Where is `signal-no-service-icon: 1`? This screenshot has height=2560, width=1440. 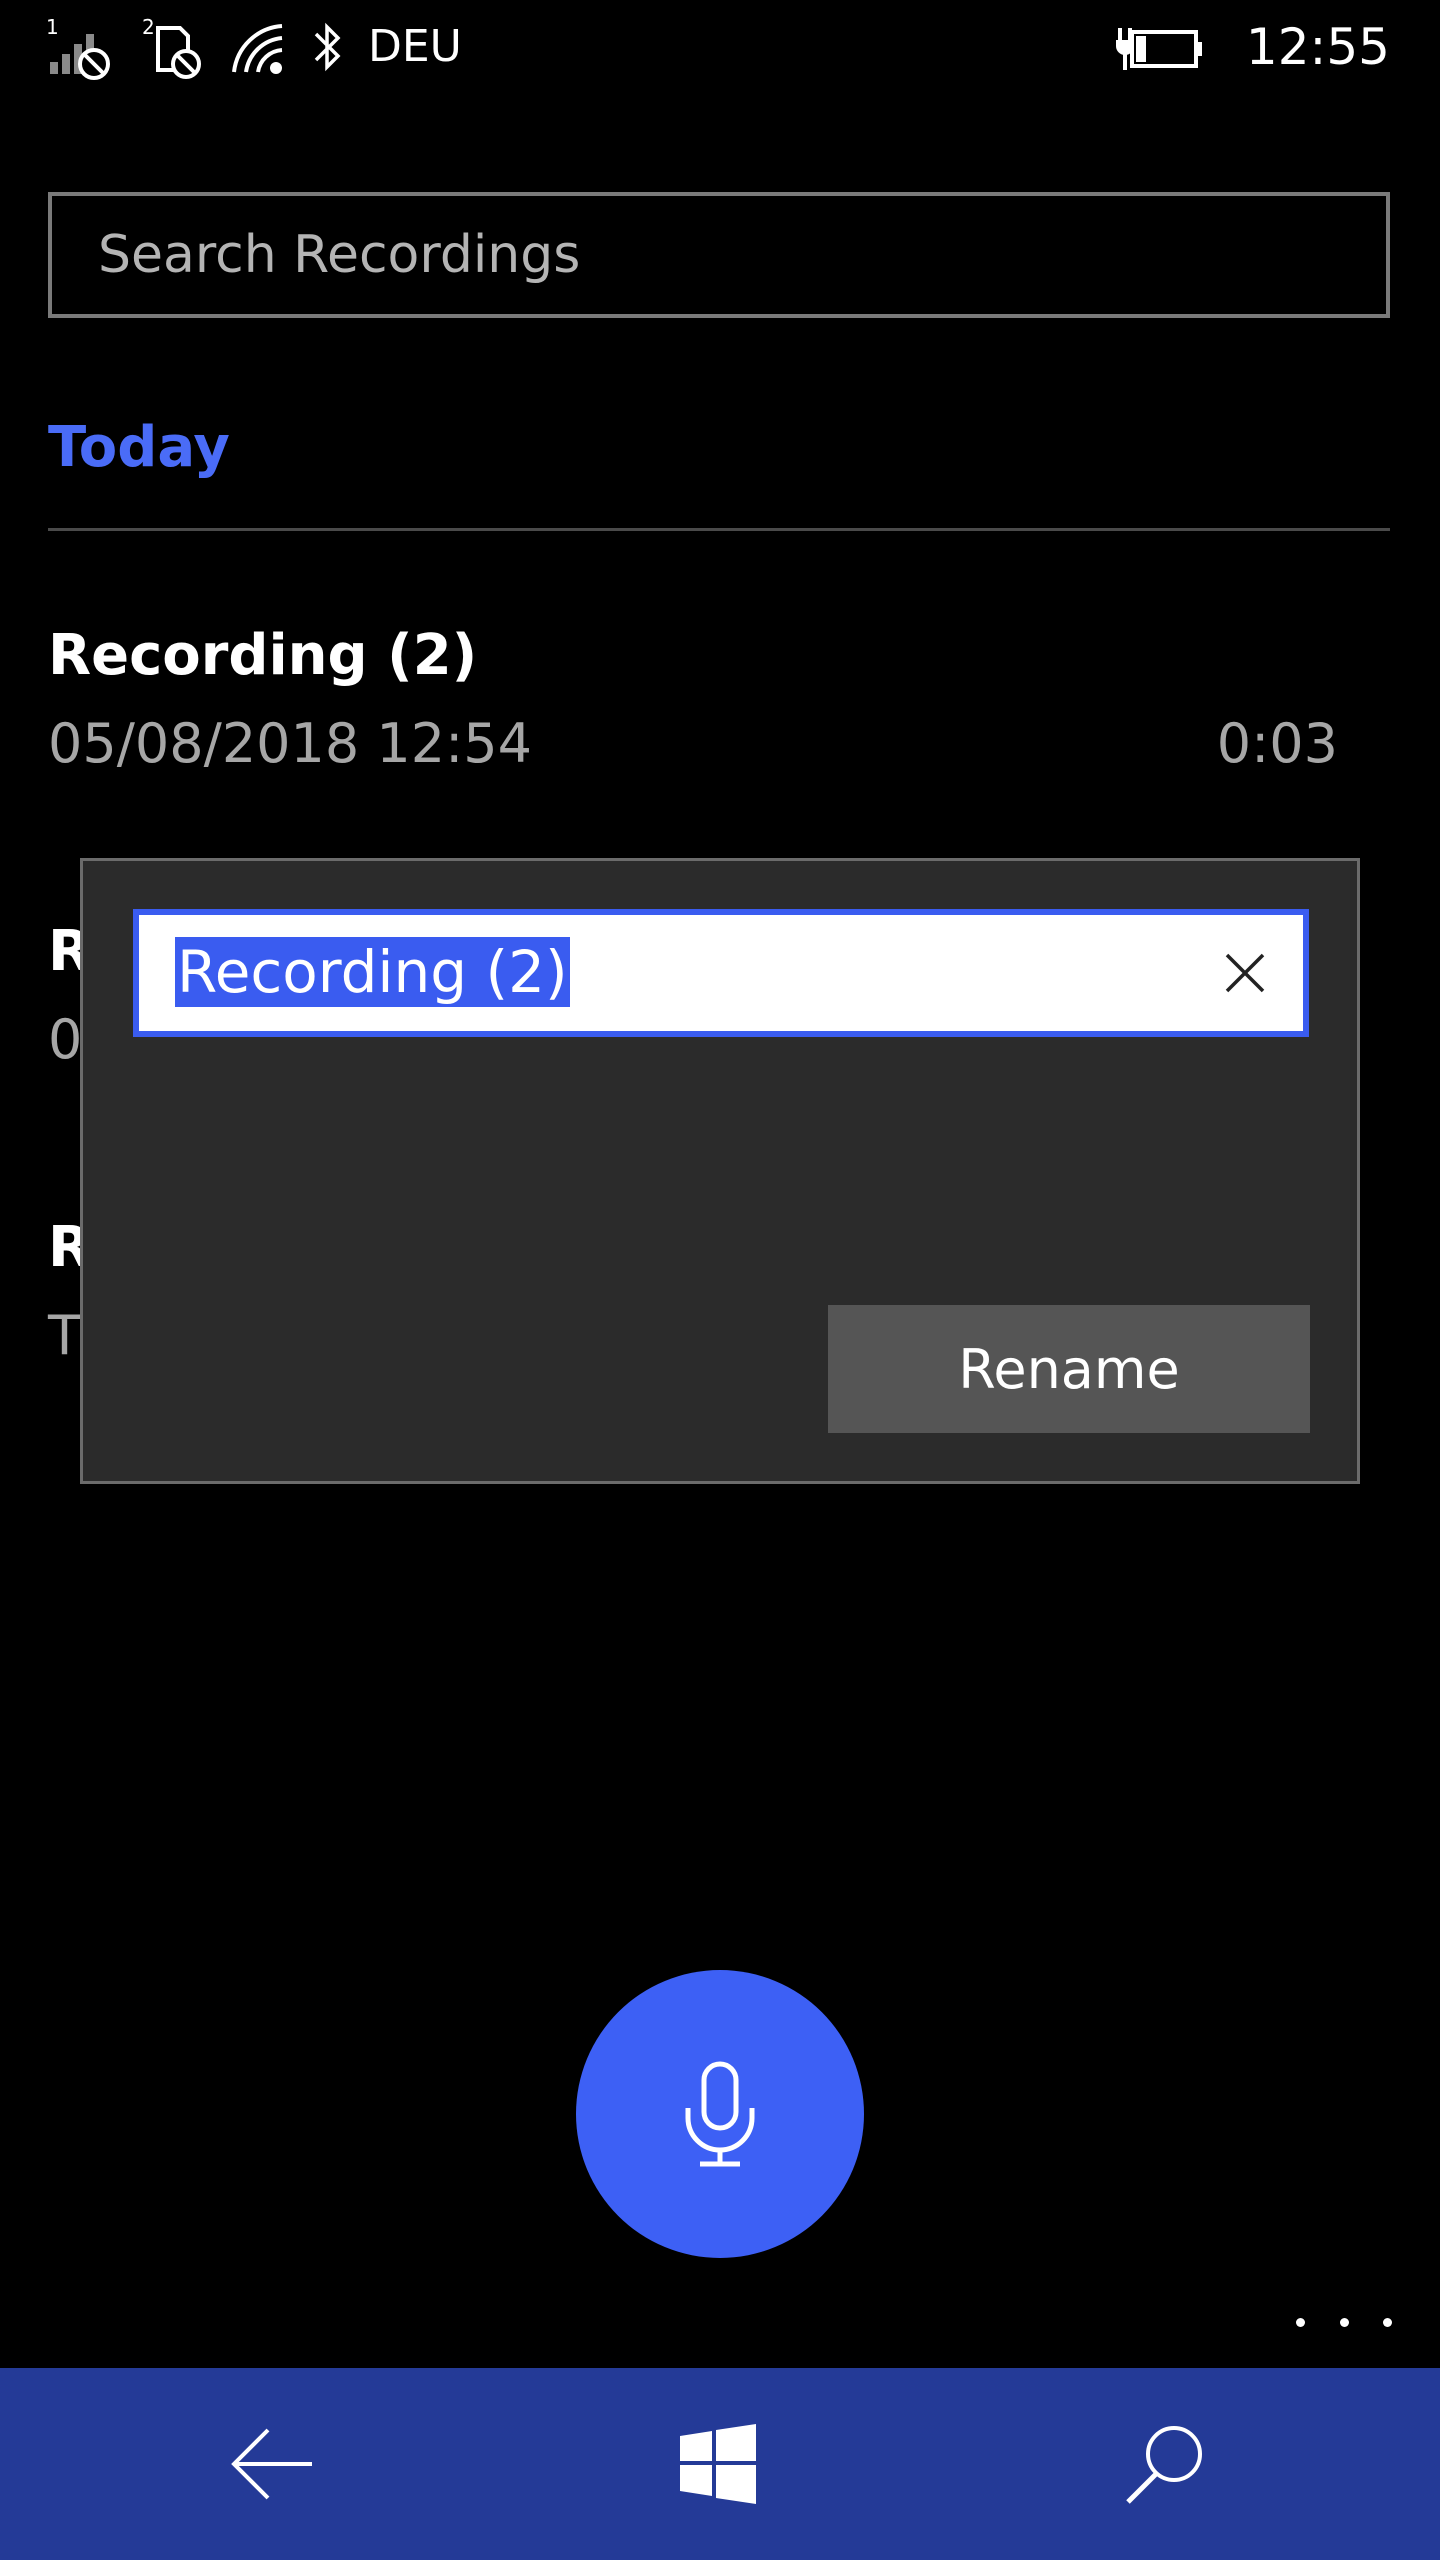
signal-no-service-icon: 1 is located at coordinates (78, 47).